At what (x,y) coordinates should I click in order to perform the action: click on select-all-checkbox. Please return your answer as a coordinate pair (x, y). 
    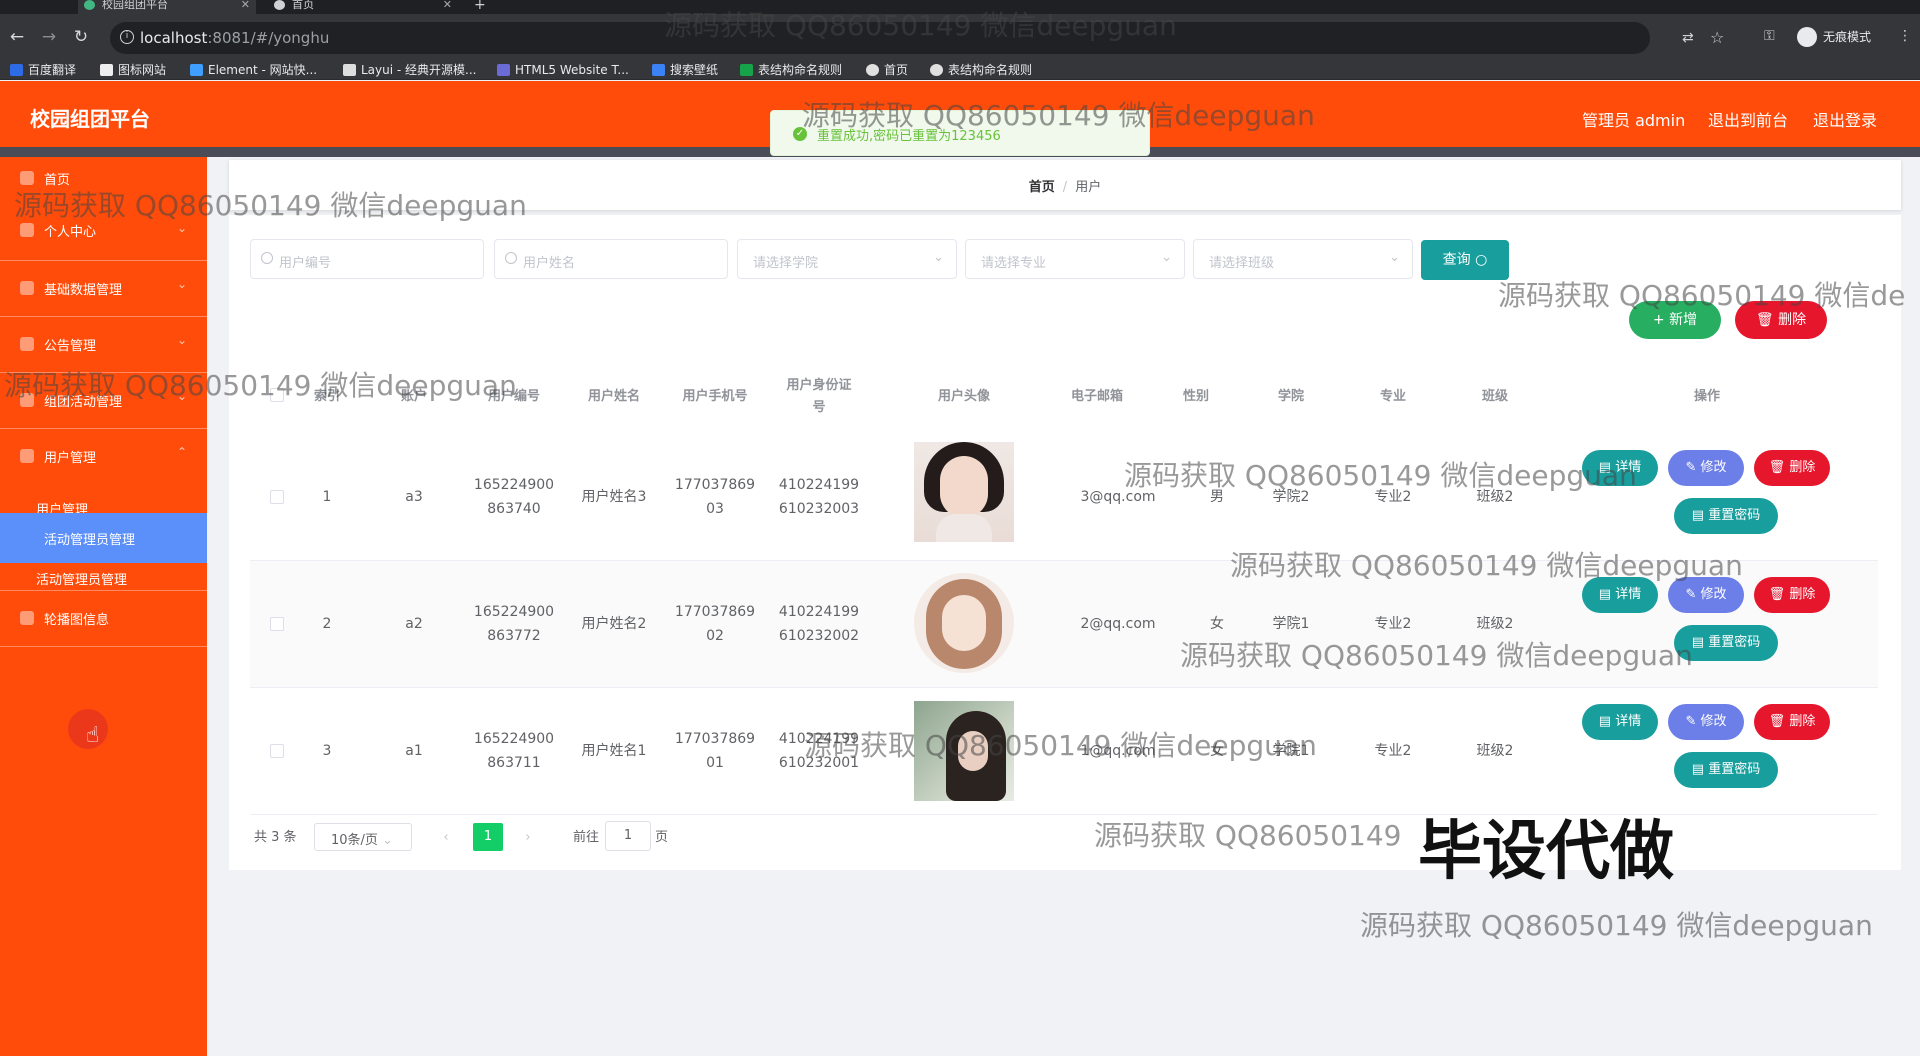
    Looking at the image, I should click on (277, 395).